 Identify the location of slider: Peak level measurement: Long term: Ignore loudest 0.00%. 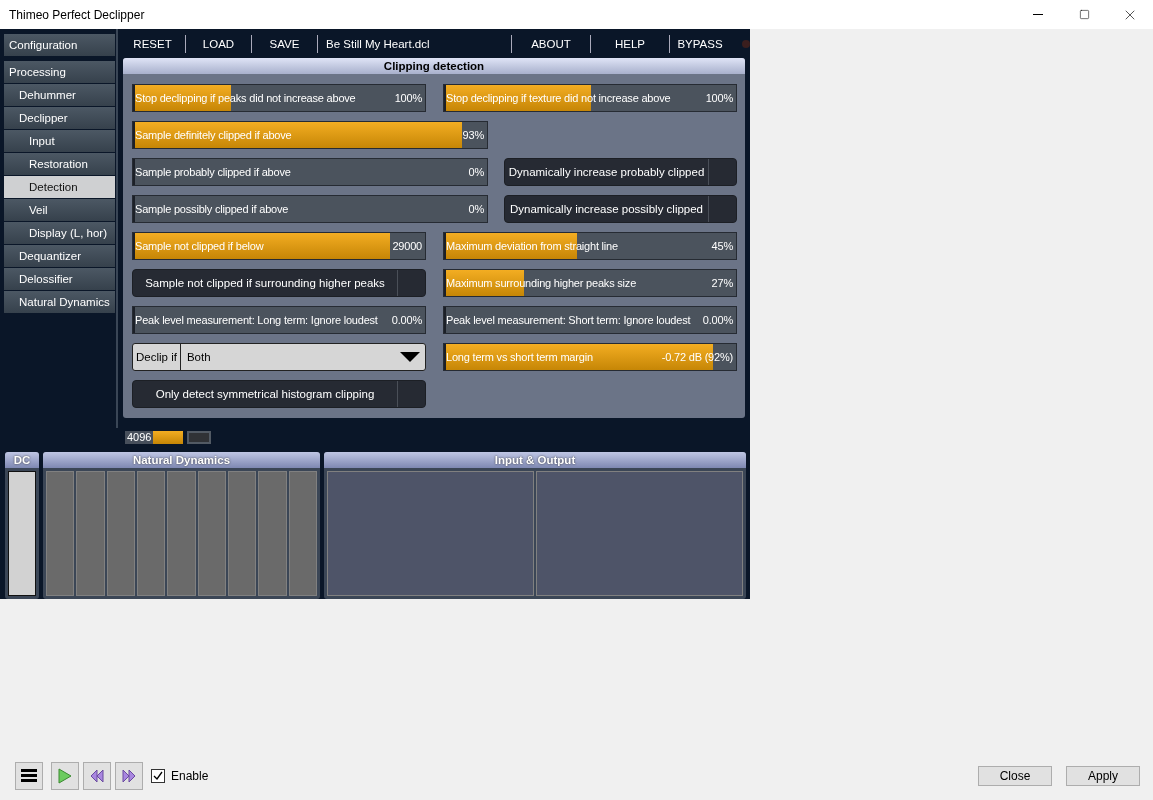
(279, 320).